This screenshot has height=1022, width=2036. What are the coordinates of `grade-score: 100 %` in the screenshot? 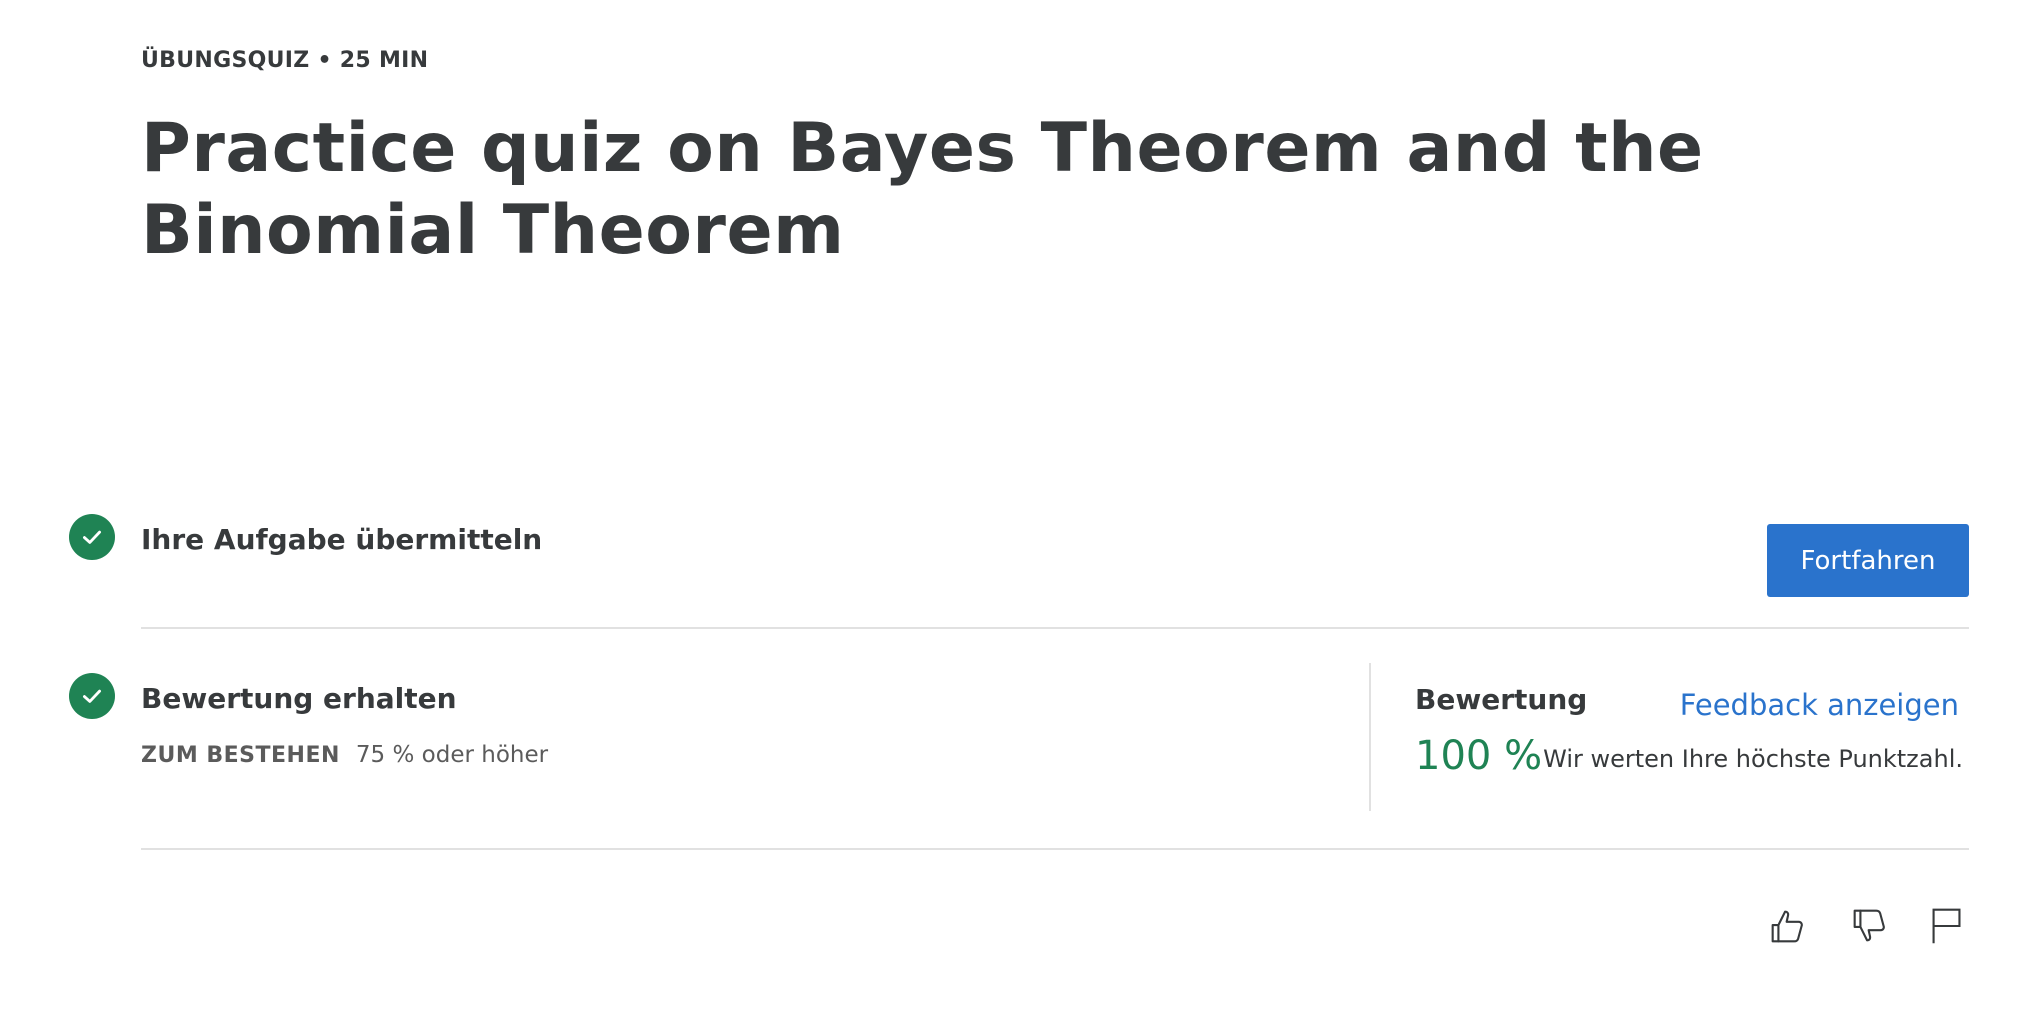 It's located at (1479, 756).